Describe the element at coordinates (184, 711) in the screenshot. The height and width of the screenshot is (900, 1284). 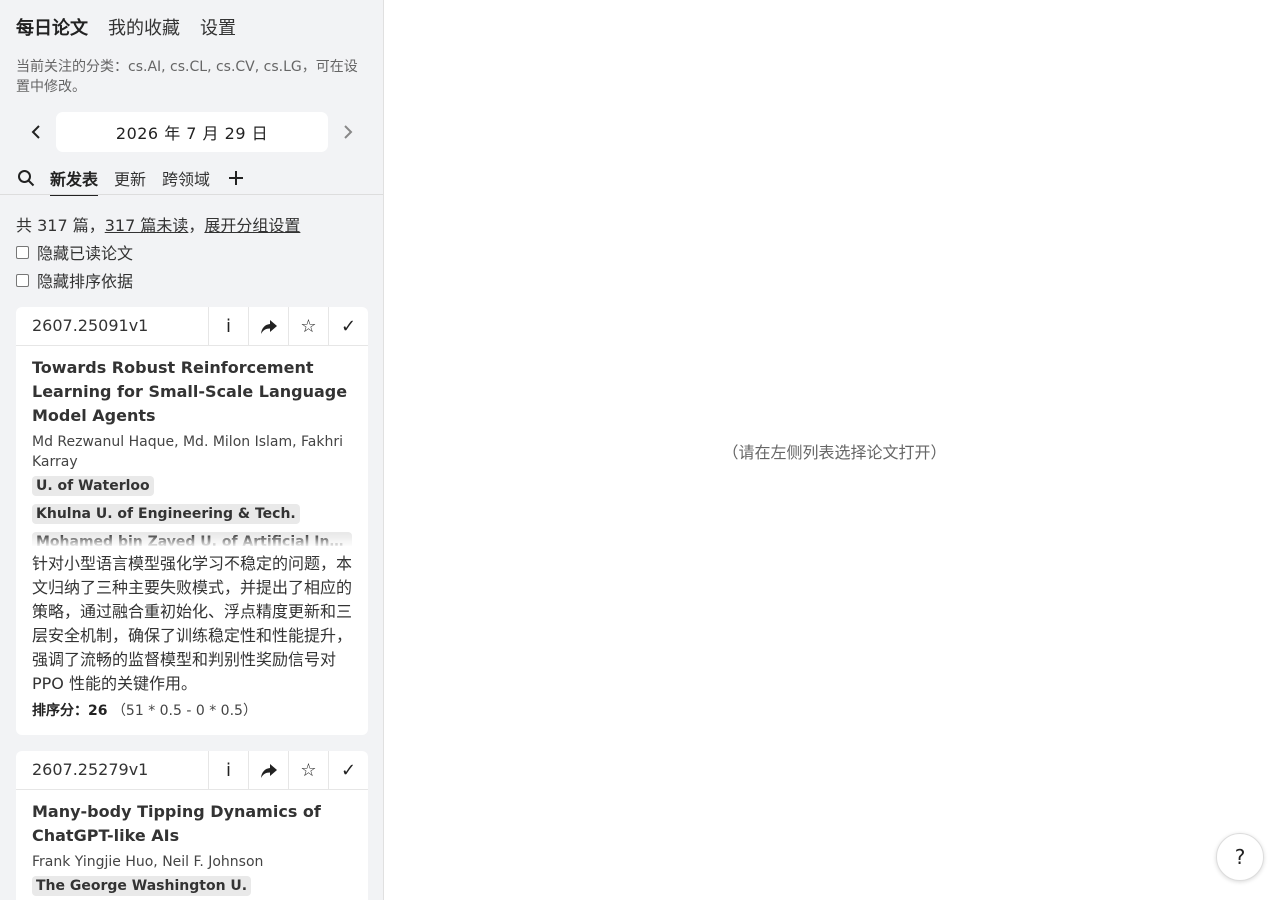
I see `score-formula: （51 * 0.5 - 0 * 0.5）` at that location.